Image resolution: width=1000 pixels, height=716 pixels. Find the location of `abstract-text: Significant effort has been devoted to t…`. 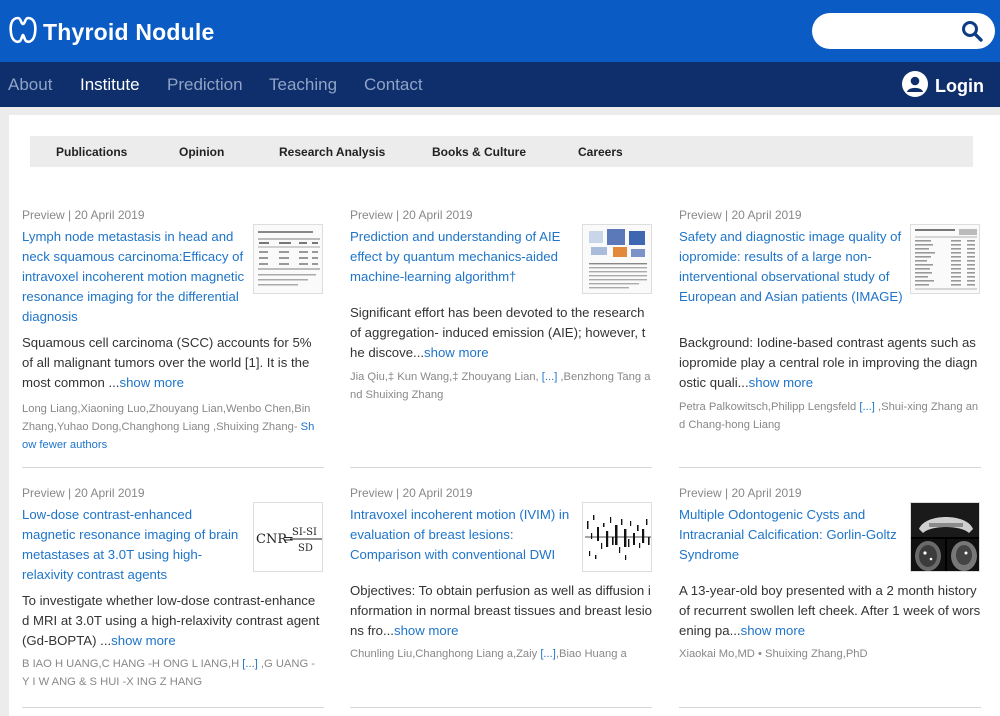

abstract-text: Significant effort has been devoted to t… is located at coordinates (498, 332).